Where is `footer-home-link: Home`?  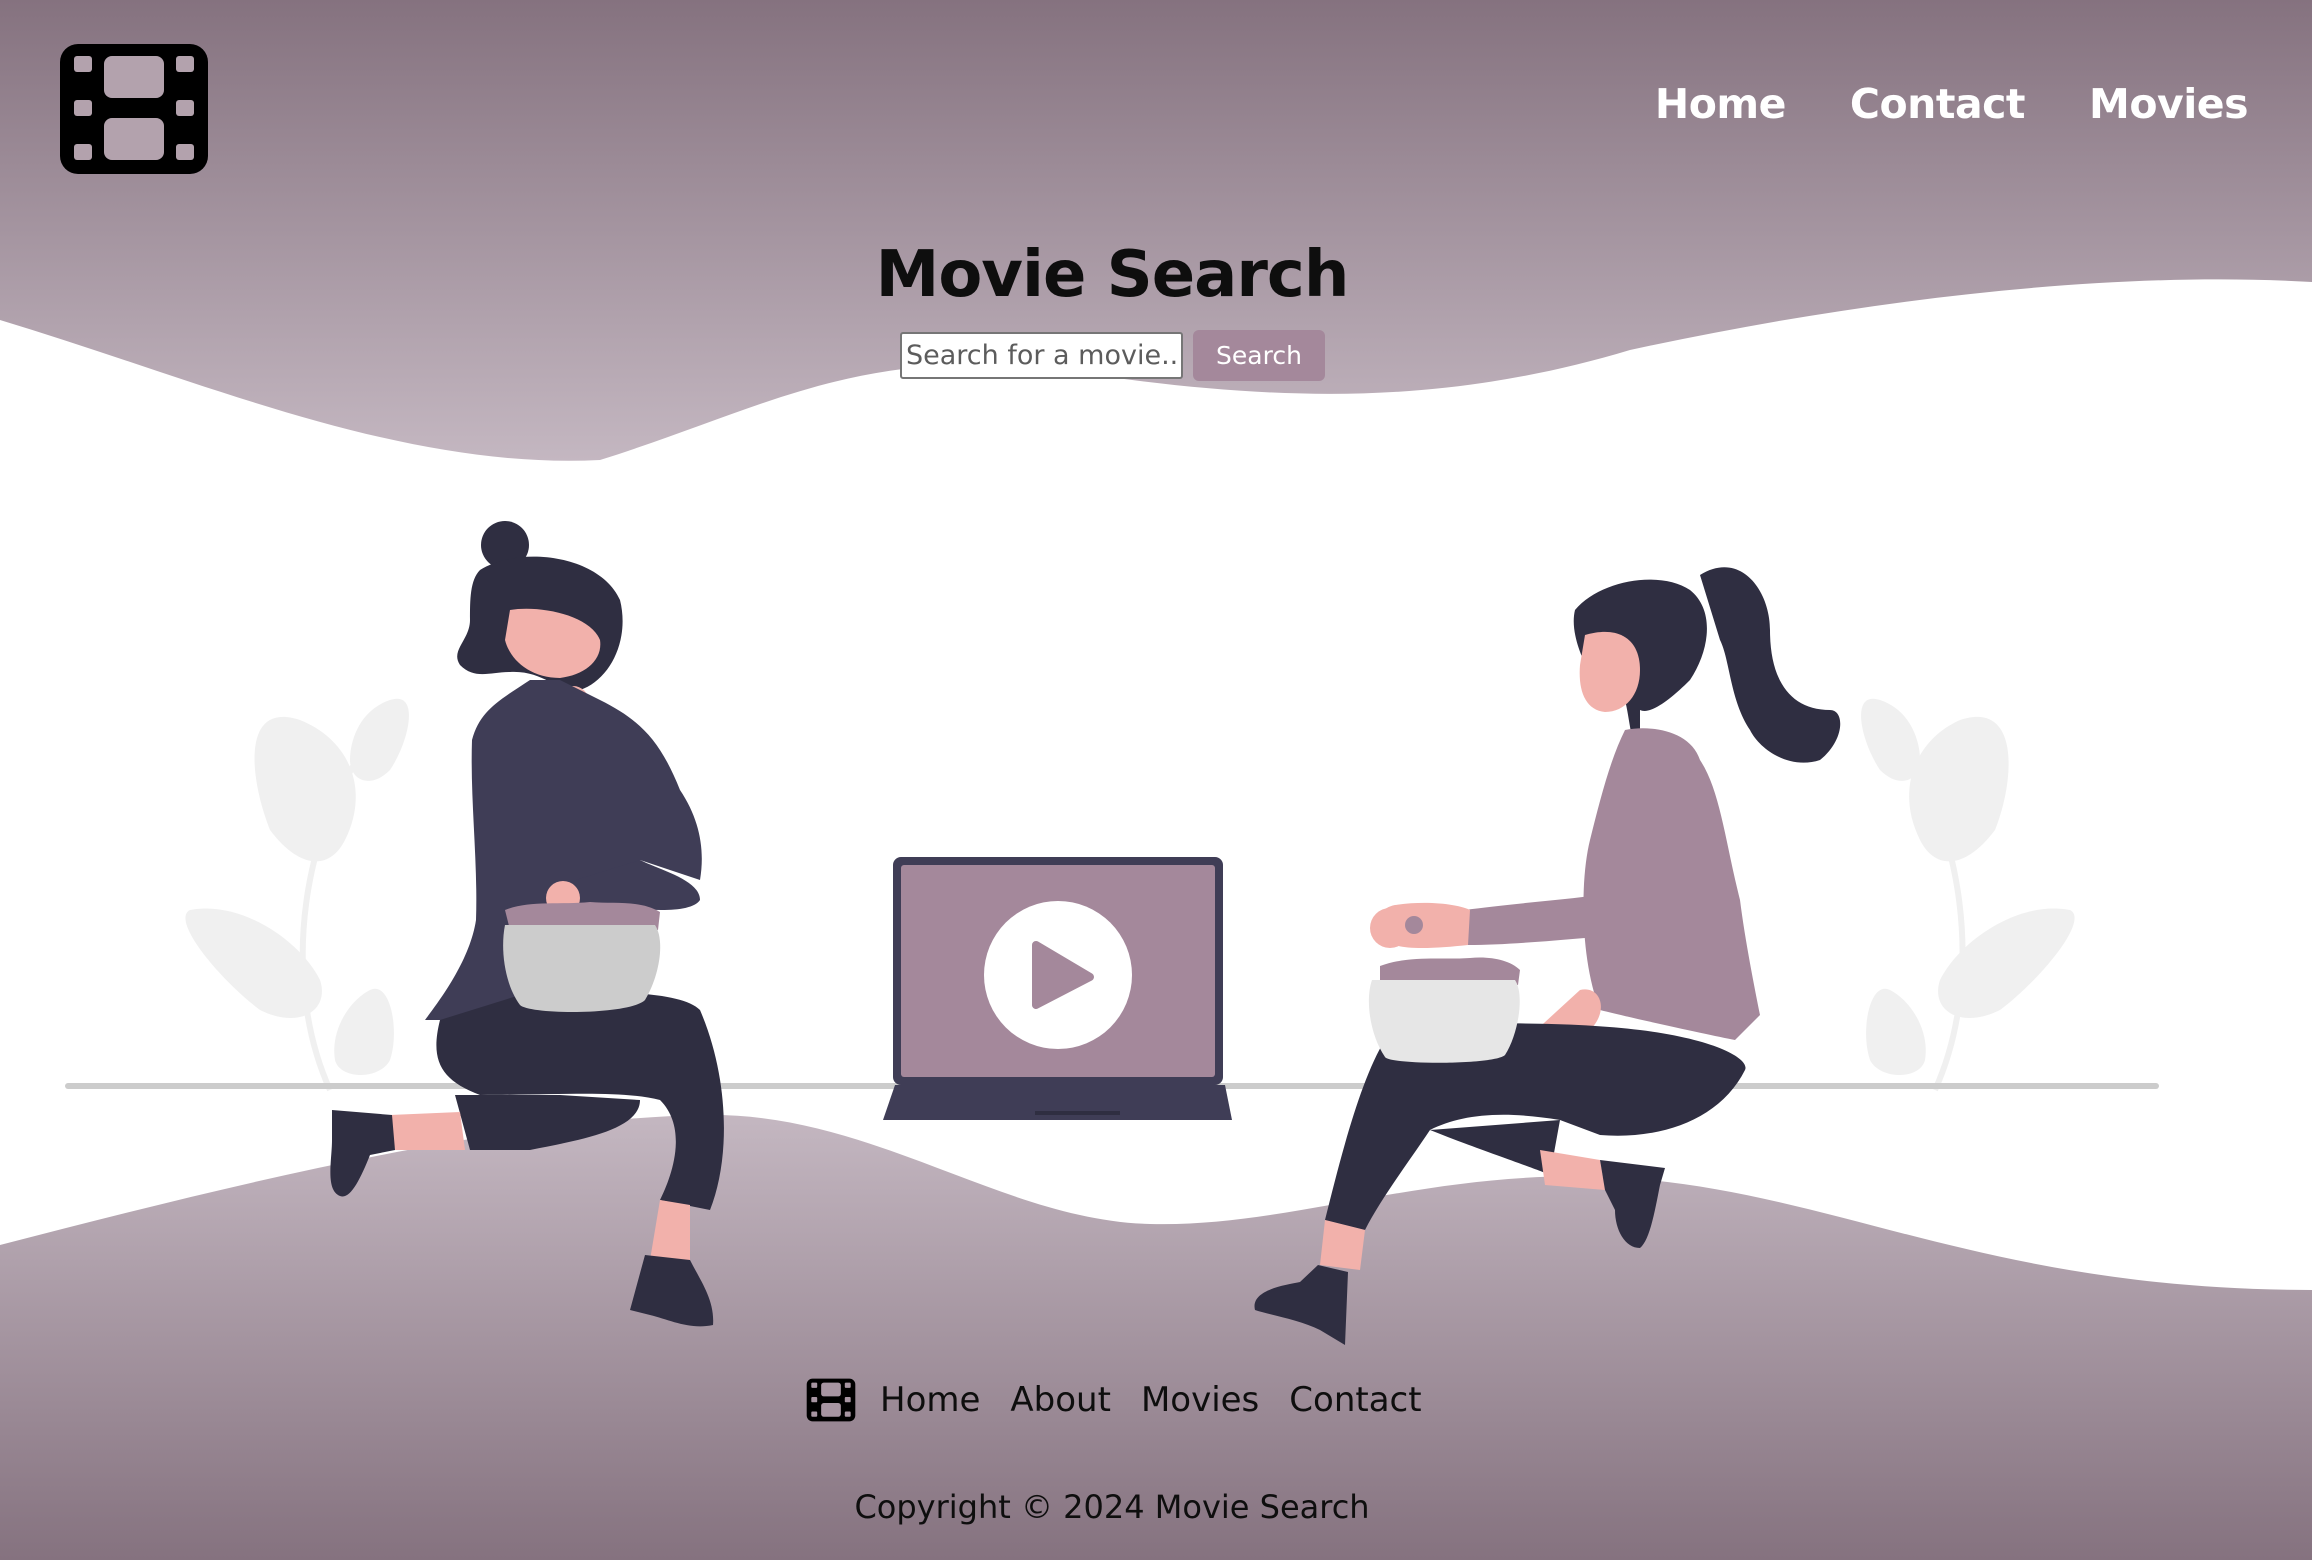
footer-home-link: Home is located at coordinates (930, 1400).